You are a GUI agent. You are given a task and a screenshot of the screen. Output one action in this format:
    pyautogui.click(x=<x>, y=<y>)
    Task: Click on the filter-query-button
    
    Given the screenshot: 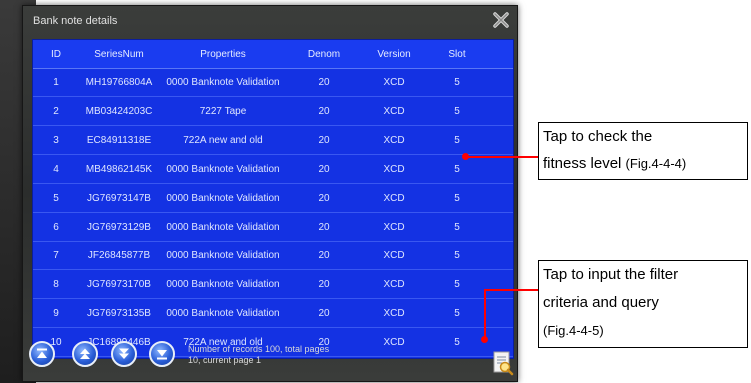 What is the action you would take?
    pyautogui.click(x=503, y=363)
    